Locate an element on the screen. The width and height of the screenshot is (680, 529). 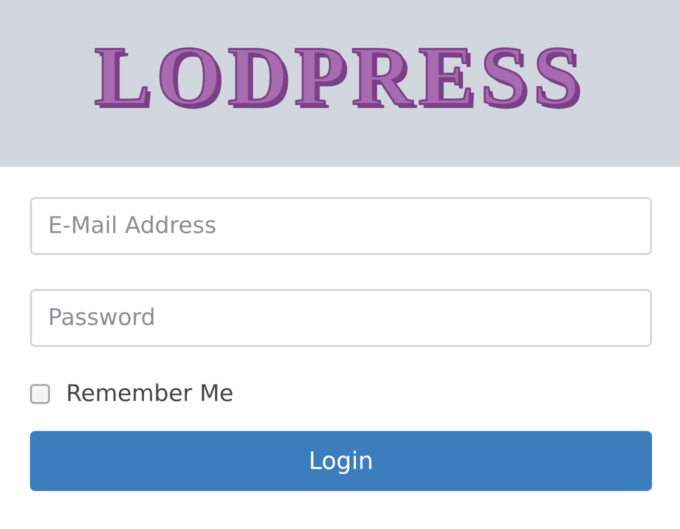
input-field: E-Mail Address is located at coordinates (341, 226).